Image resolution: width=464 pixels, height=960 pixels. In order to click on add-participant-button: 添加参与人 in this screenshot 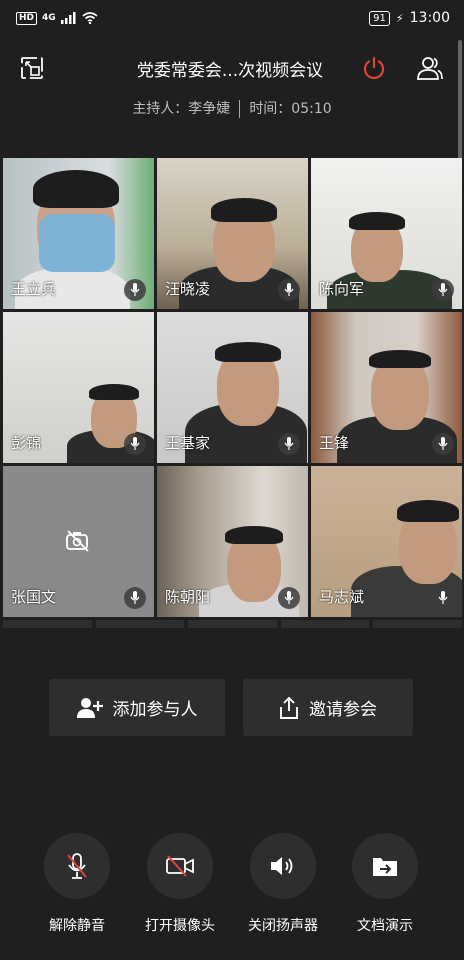, I will do `click(137, 707)`.